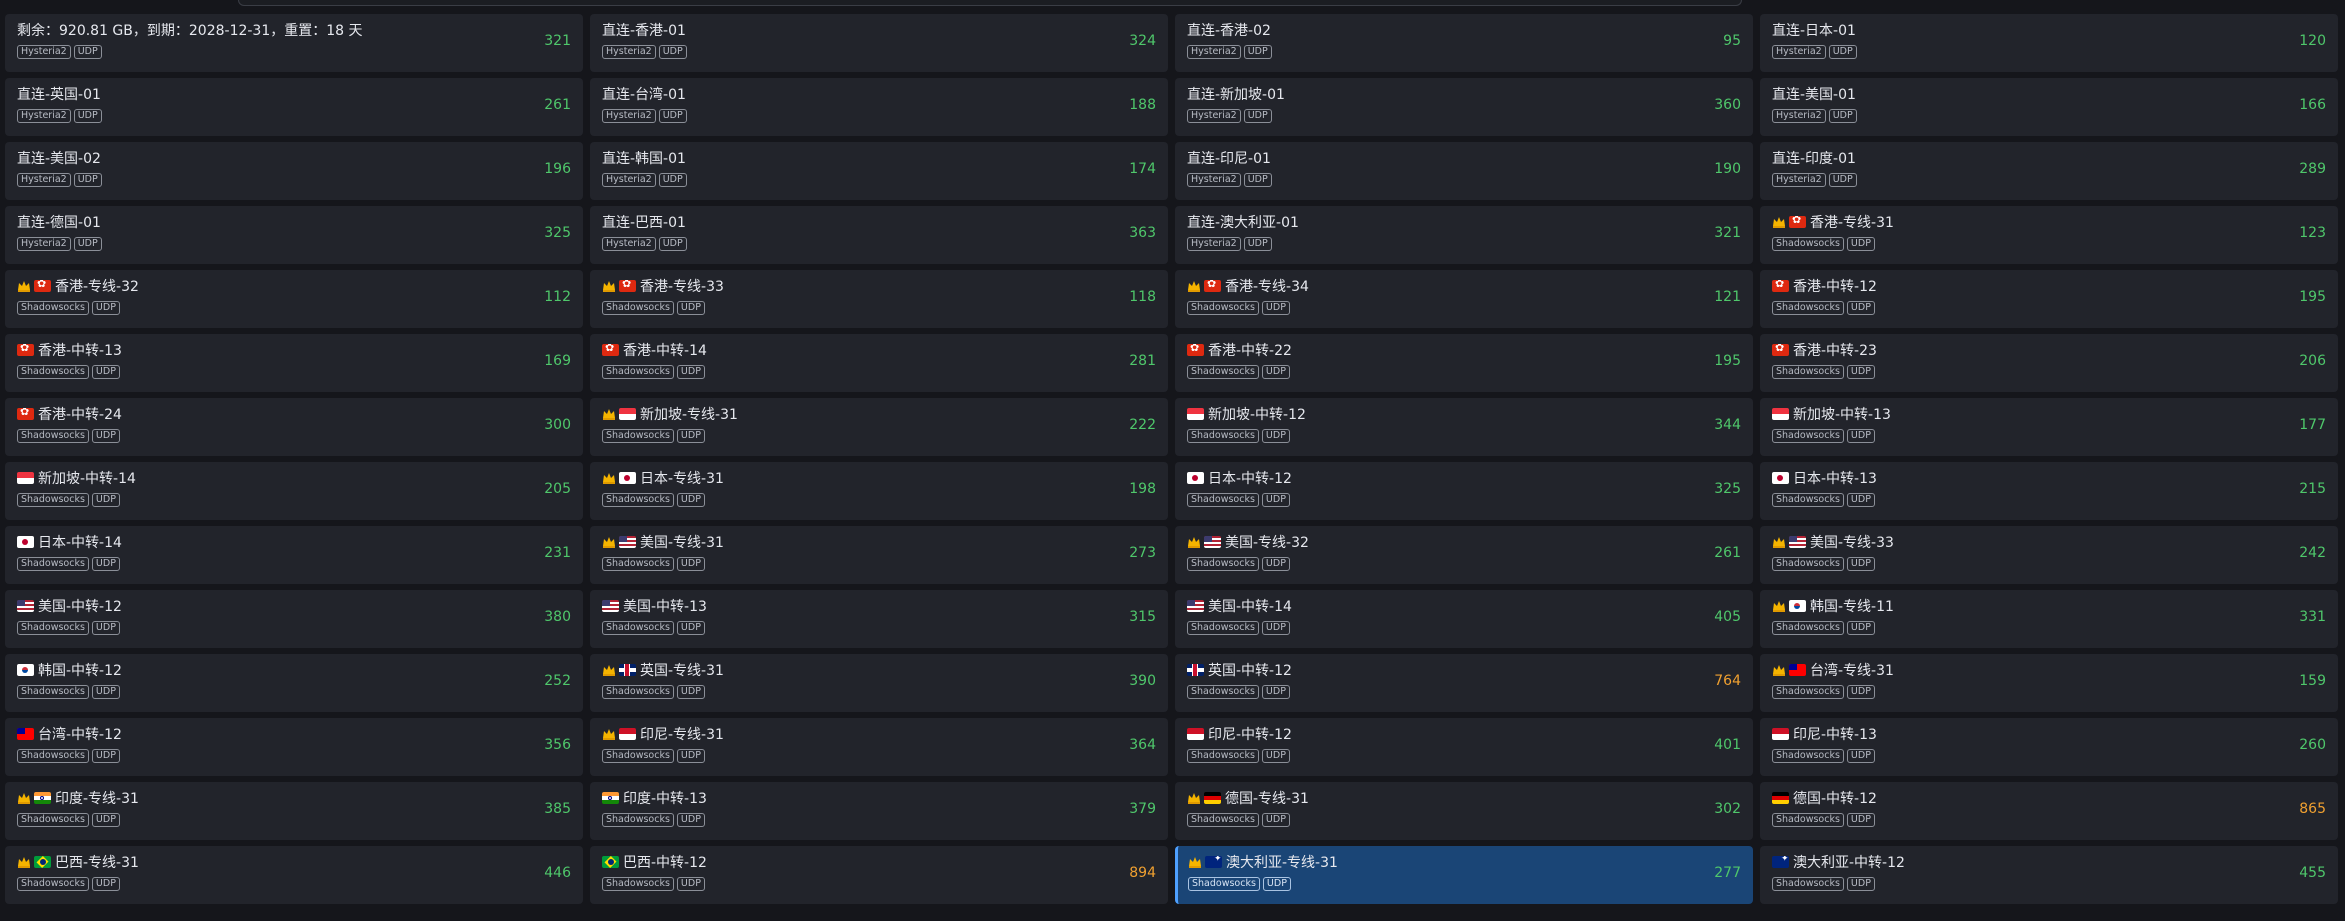  What do you see at coordinates (2312, 233) in the screenshot?
I see `latency-value: 123` at bounding box center [2312, 233].